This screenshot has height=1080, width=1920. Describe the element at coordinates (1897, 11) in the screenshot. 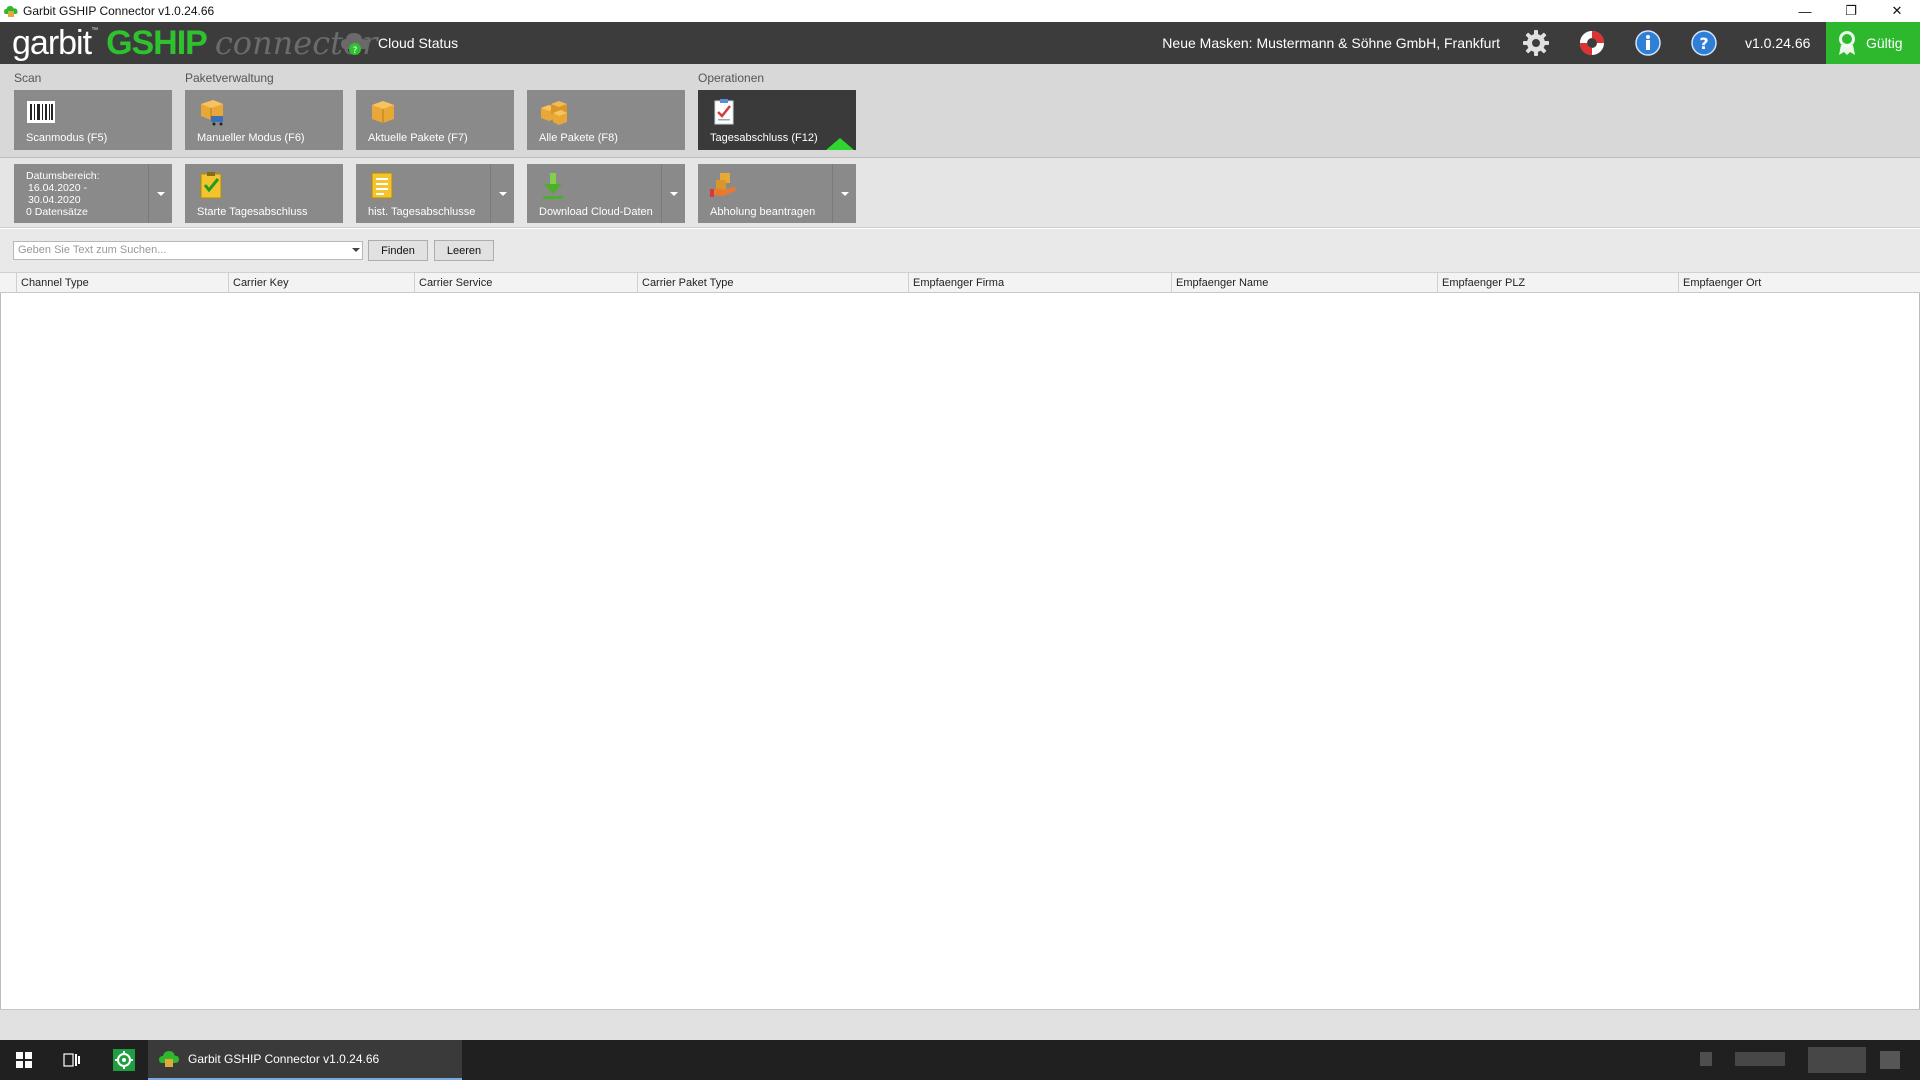

I see `close-button: ✕` at that location.